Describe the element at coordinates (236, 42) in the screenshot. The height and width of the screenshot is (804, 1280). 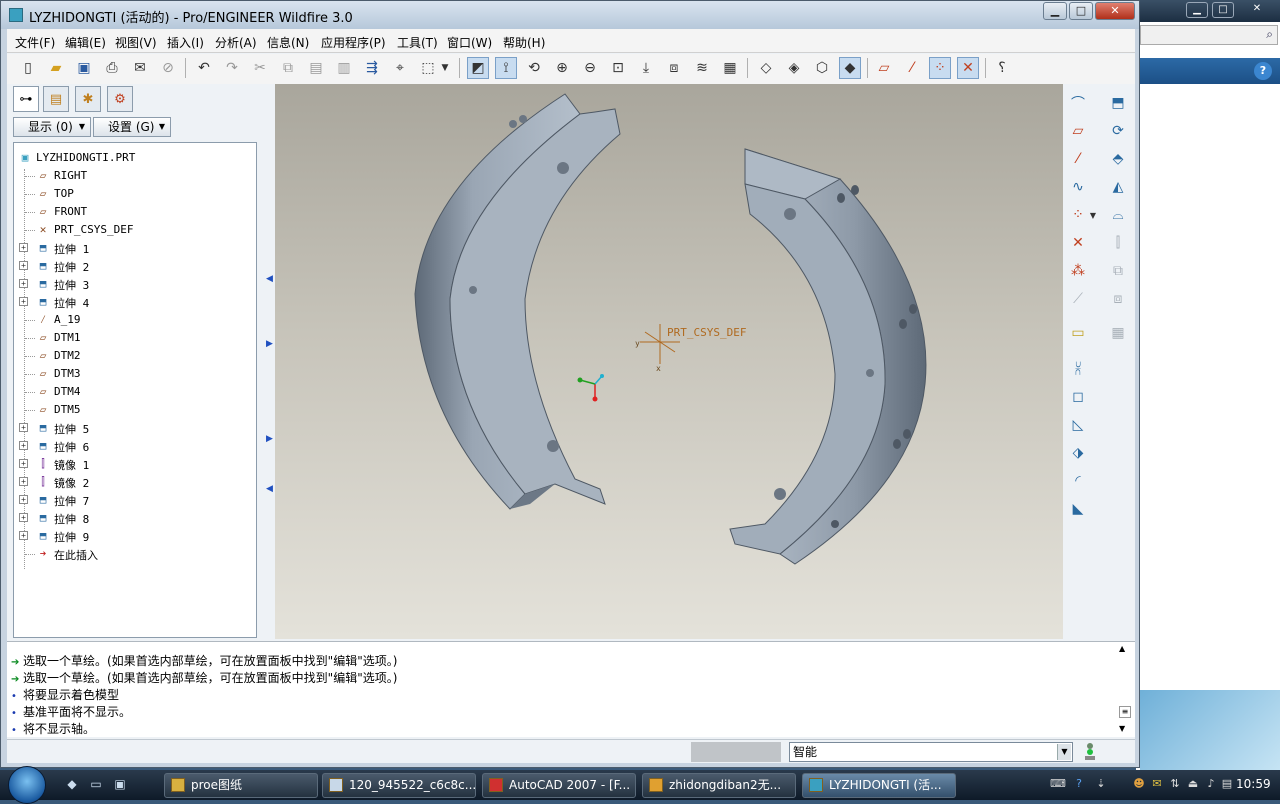
I see `menu-analysis: 分析(A)` at that location.